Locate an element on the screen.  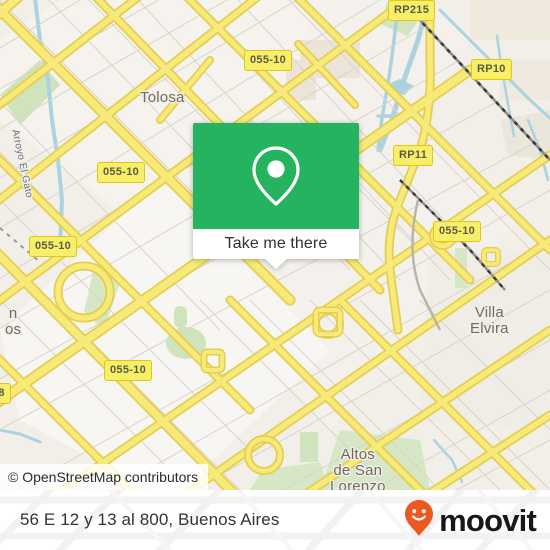
take-me-there-label: Take me there is located at coordinates (276, 243).